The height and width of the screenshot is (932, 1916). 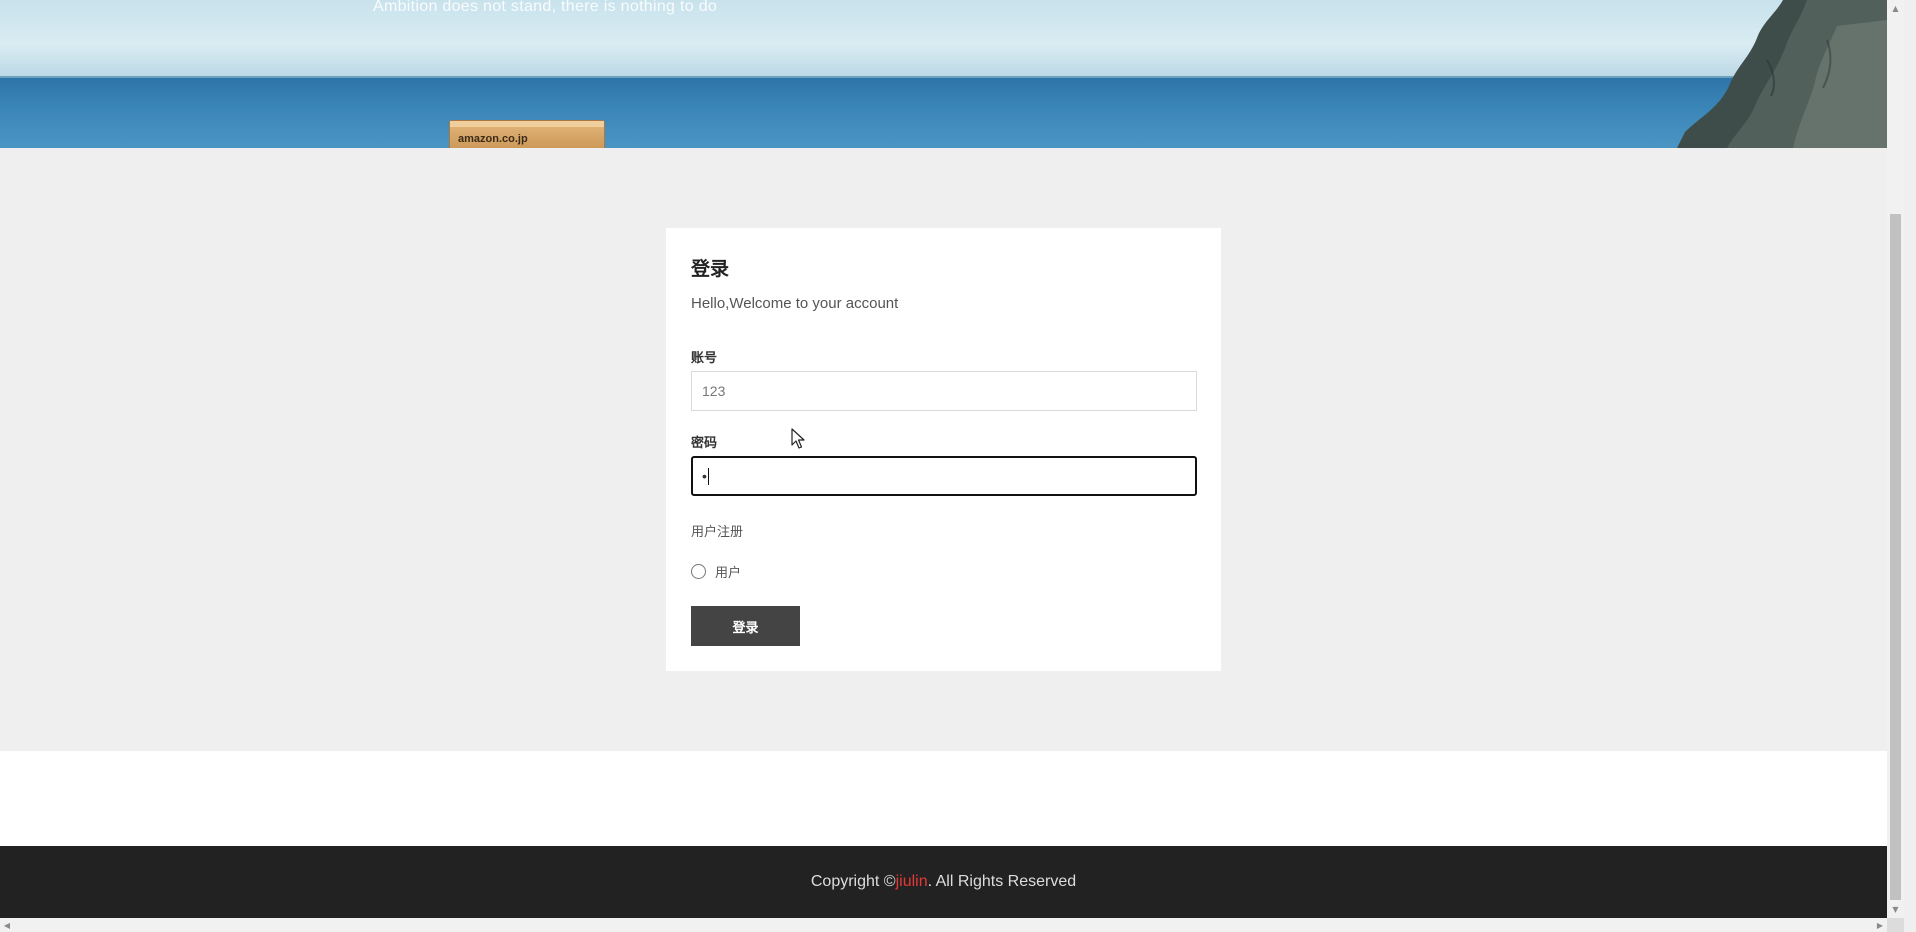 I want to click on footer: Copyright © jiulin . All Rights Reserved, so click(x=943, y=882).